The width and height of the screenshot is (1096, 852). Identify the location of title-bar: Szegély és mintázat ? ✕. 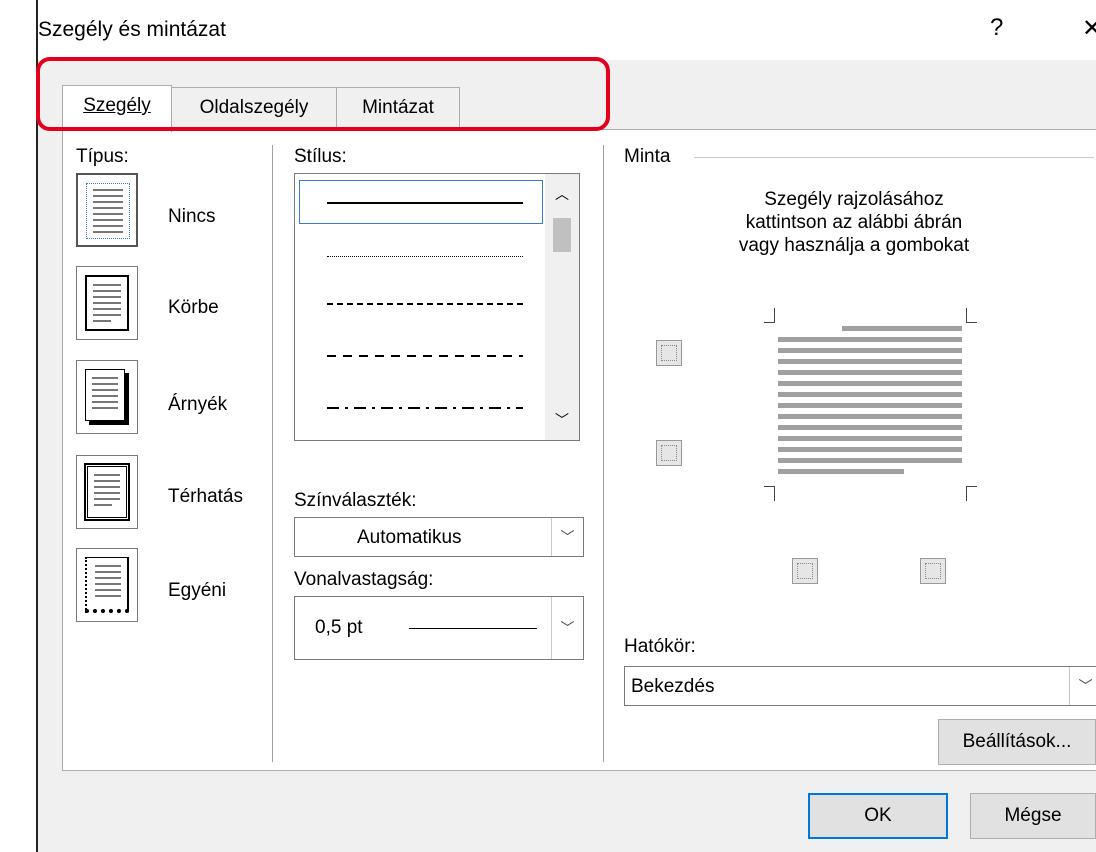
(567, 30).